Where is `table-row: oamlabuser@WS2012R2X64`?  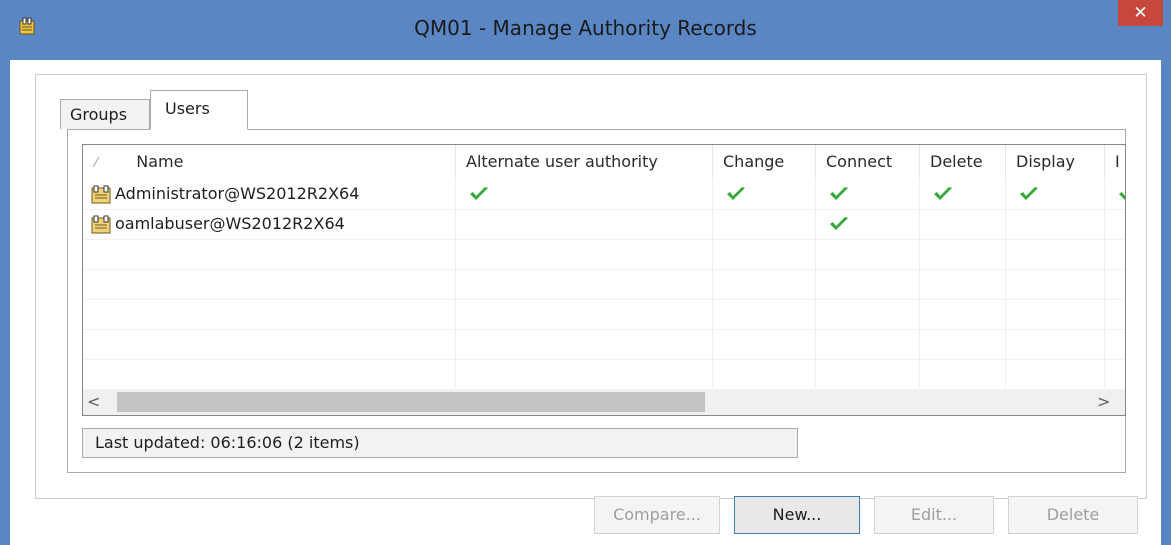 table-row: oamlabuser@WS2012R2X64 is located at coordinates (218, 224).